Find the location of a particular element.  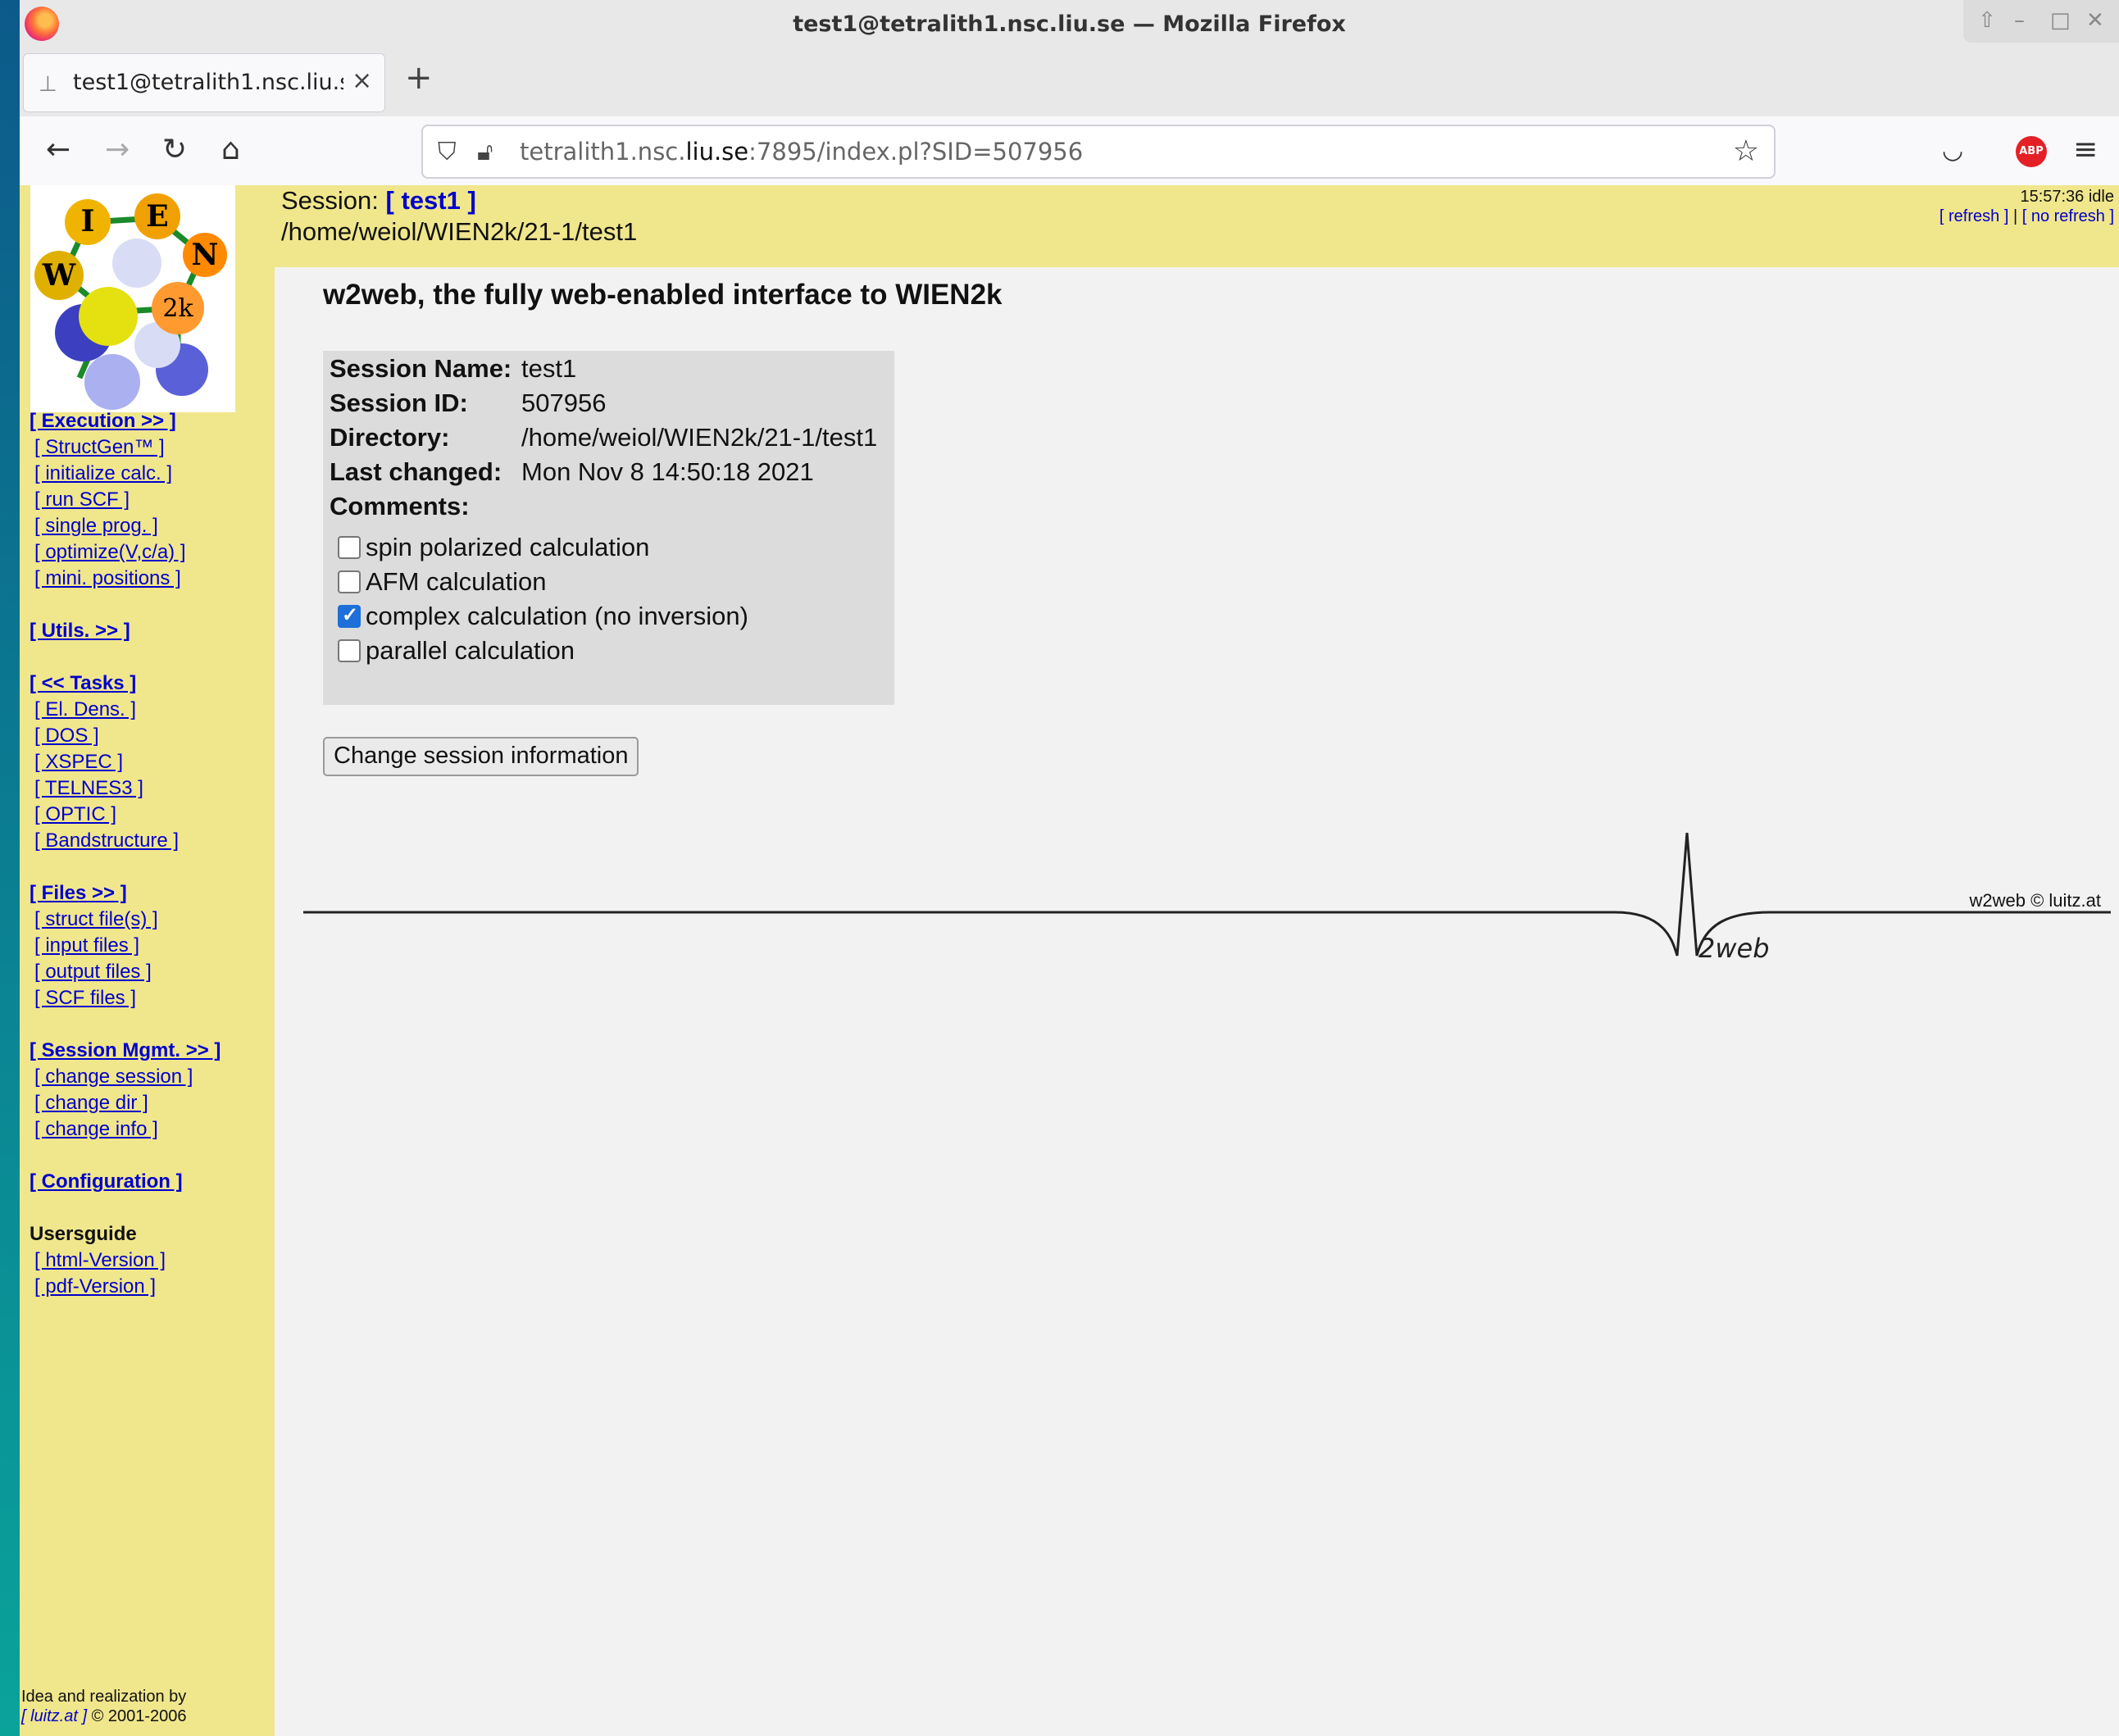

menu-configuration: [ Configuration ] is located at coordinates (152, 1182).